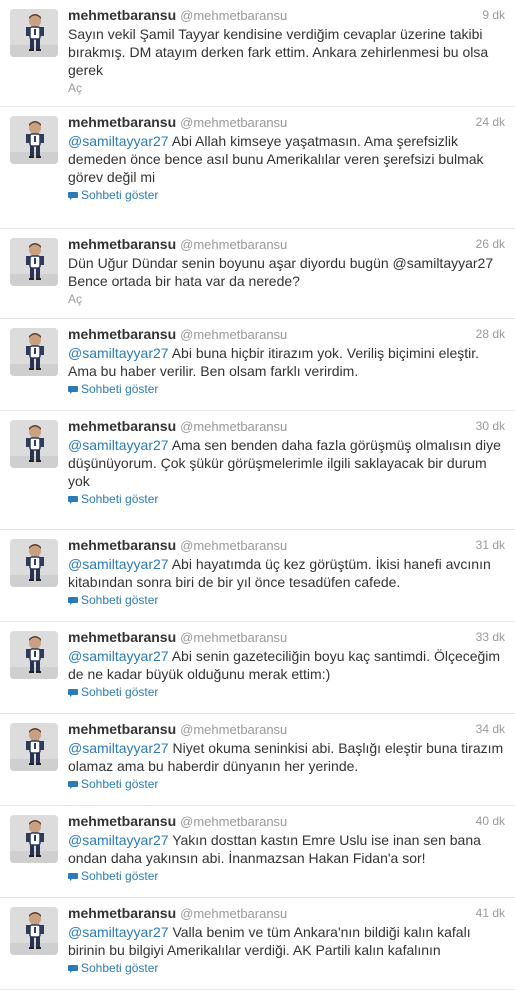  What do you see at coordinates (490, 426) in the screenshot?
I see `timestamp: 30 dk` at bounding box center [490, 426].